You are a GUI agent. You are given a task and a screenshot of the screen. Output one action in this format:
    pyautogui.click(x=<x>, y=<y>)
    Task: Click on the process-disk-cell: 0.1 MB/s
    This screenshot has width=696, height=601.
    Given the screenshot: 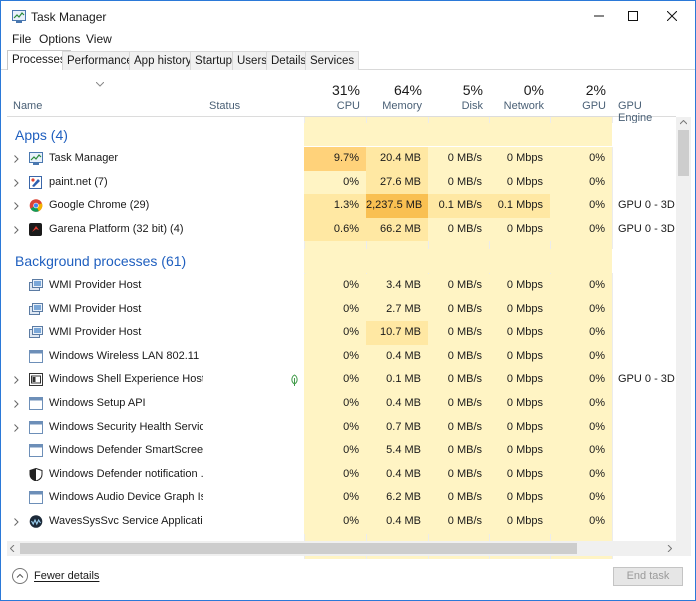 What is the action you would take?
    pyautogui.click(x=458, y=206)
    